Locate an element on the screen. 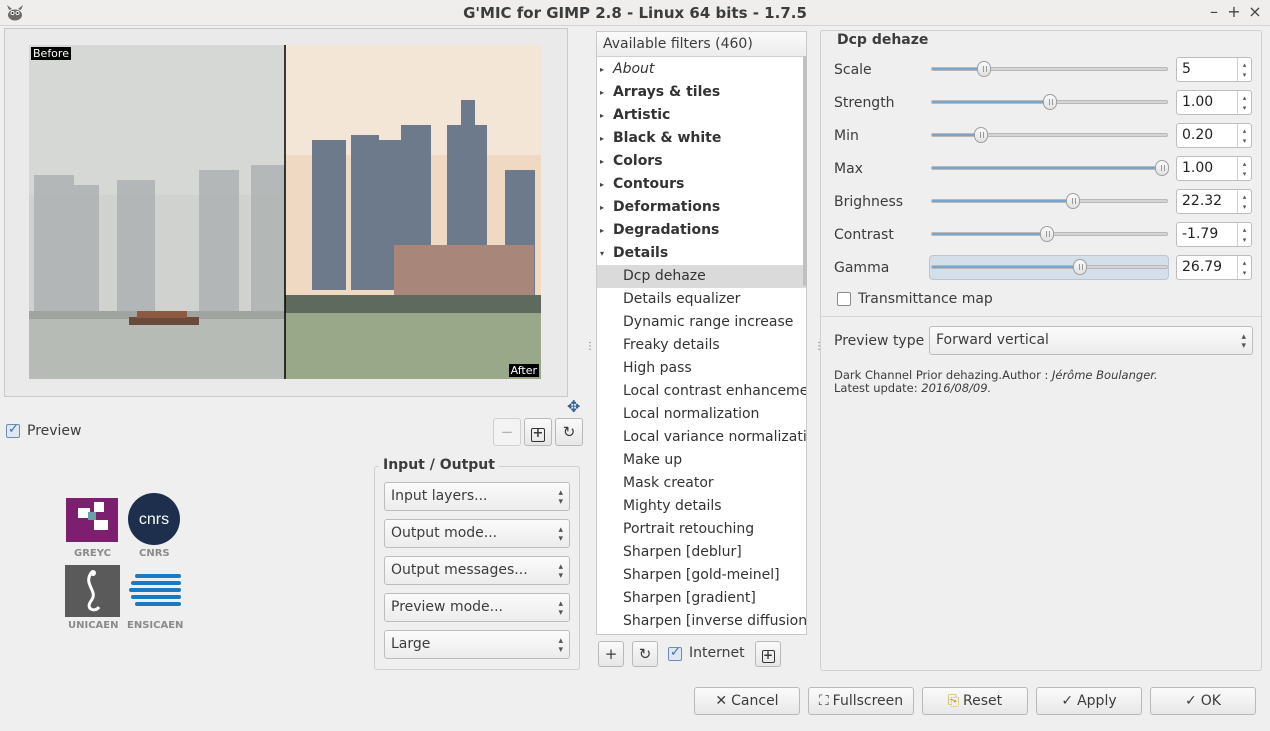 The image size is (1270, 731). filter-item: Sharpen [deblur] is located at coordinates (701, 552).